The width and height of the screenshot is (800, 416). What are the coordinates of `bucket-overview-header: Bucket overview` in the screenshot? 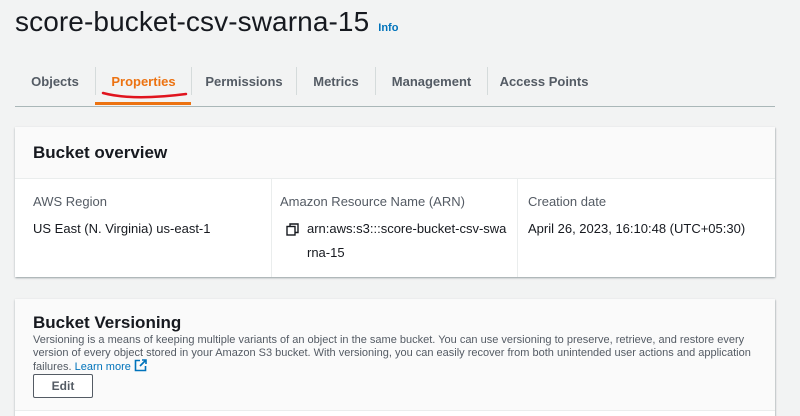 It's located at (395, 153).